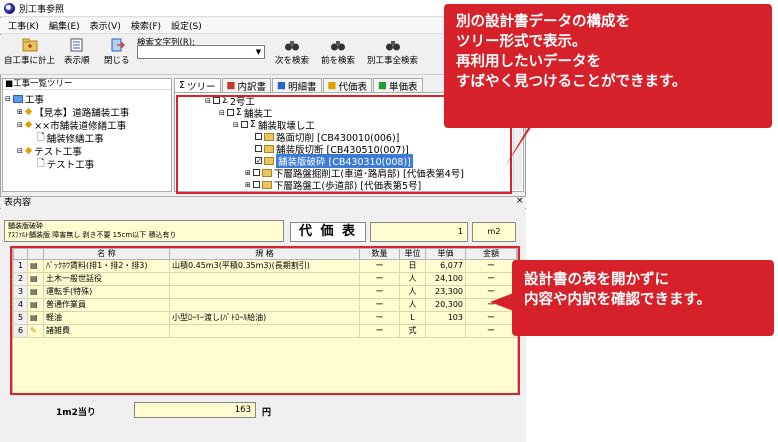 The width and height of the screenshot is (778, 442). Describe the element at coordinates (297, 85) in the screenshot. I see `tab-detail: ■ 明細書` at that location.